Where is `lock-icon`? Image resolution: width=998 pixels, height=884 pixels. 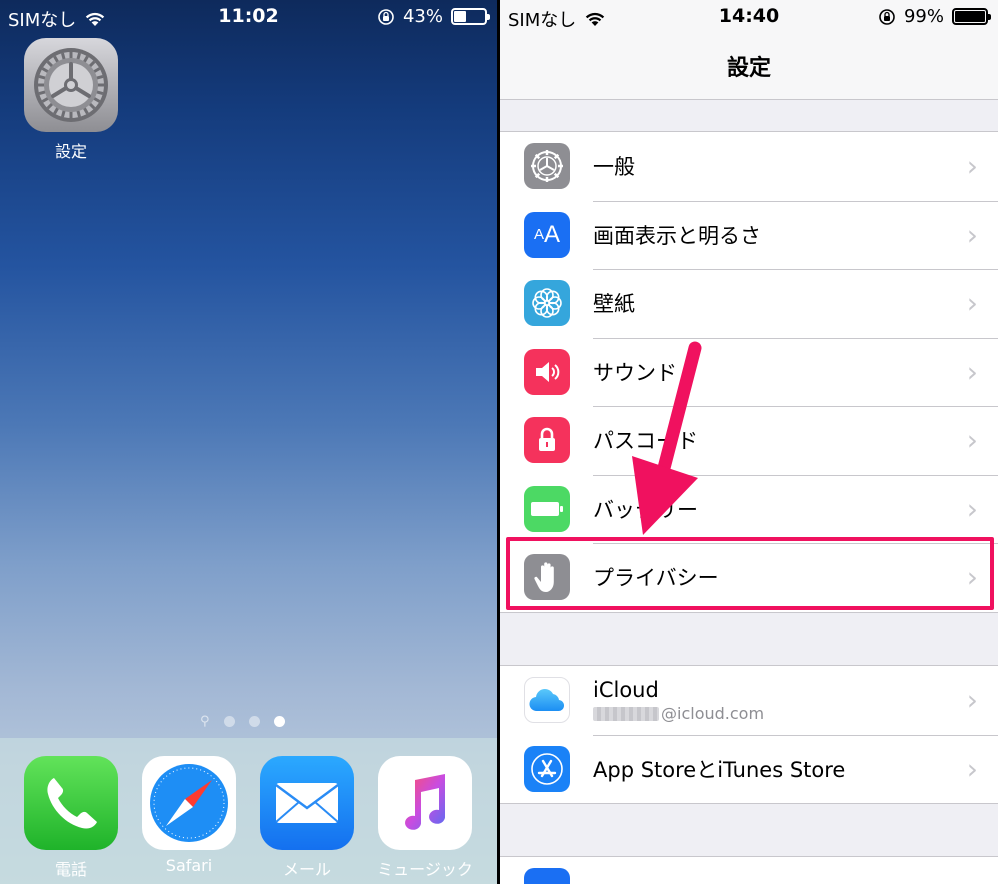 lock-icon is located at coordinates (547, 440).